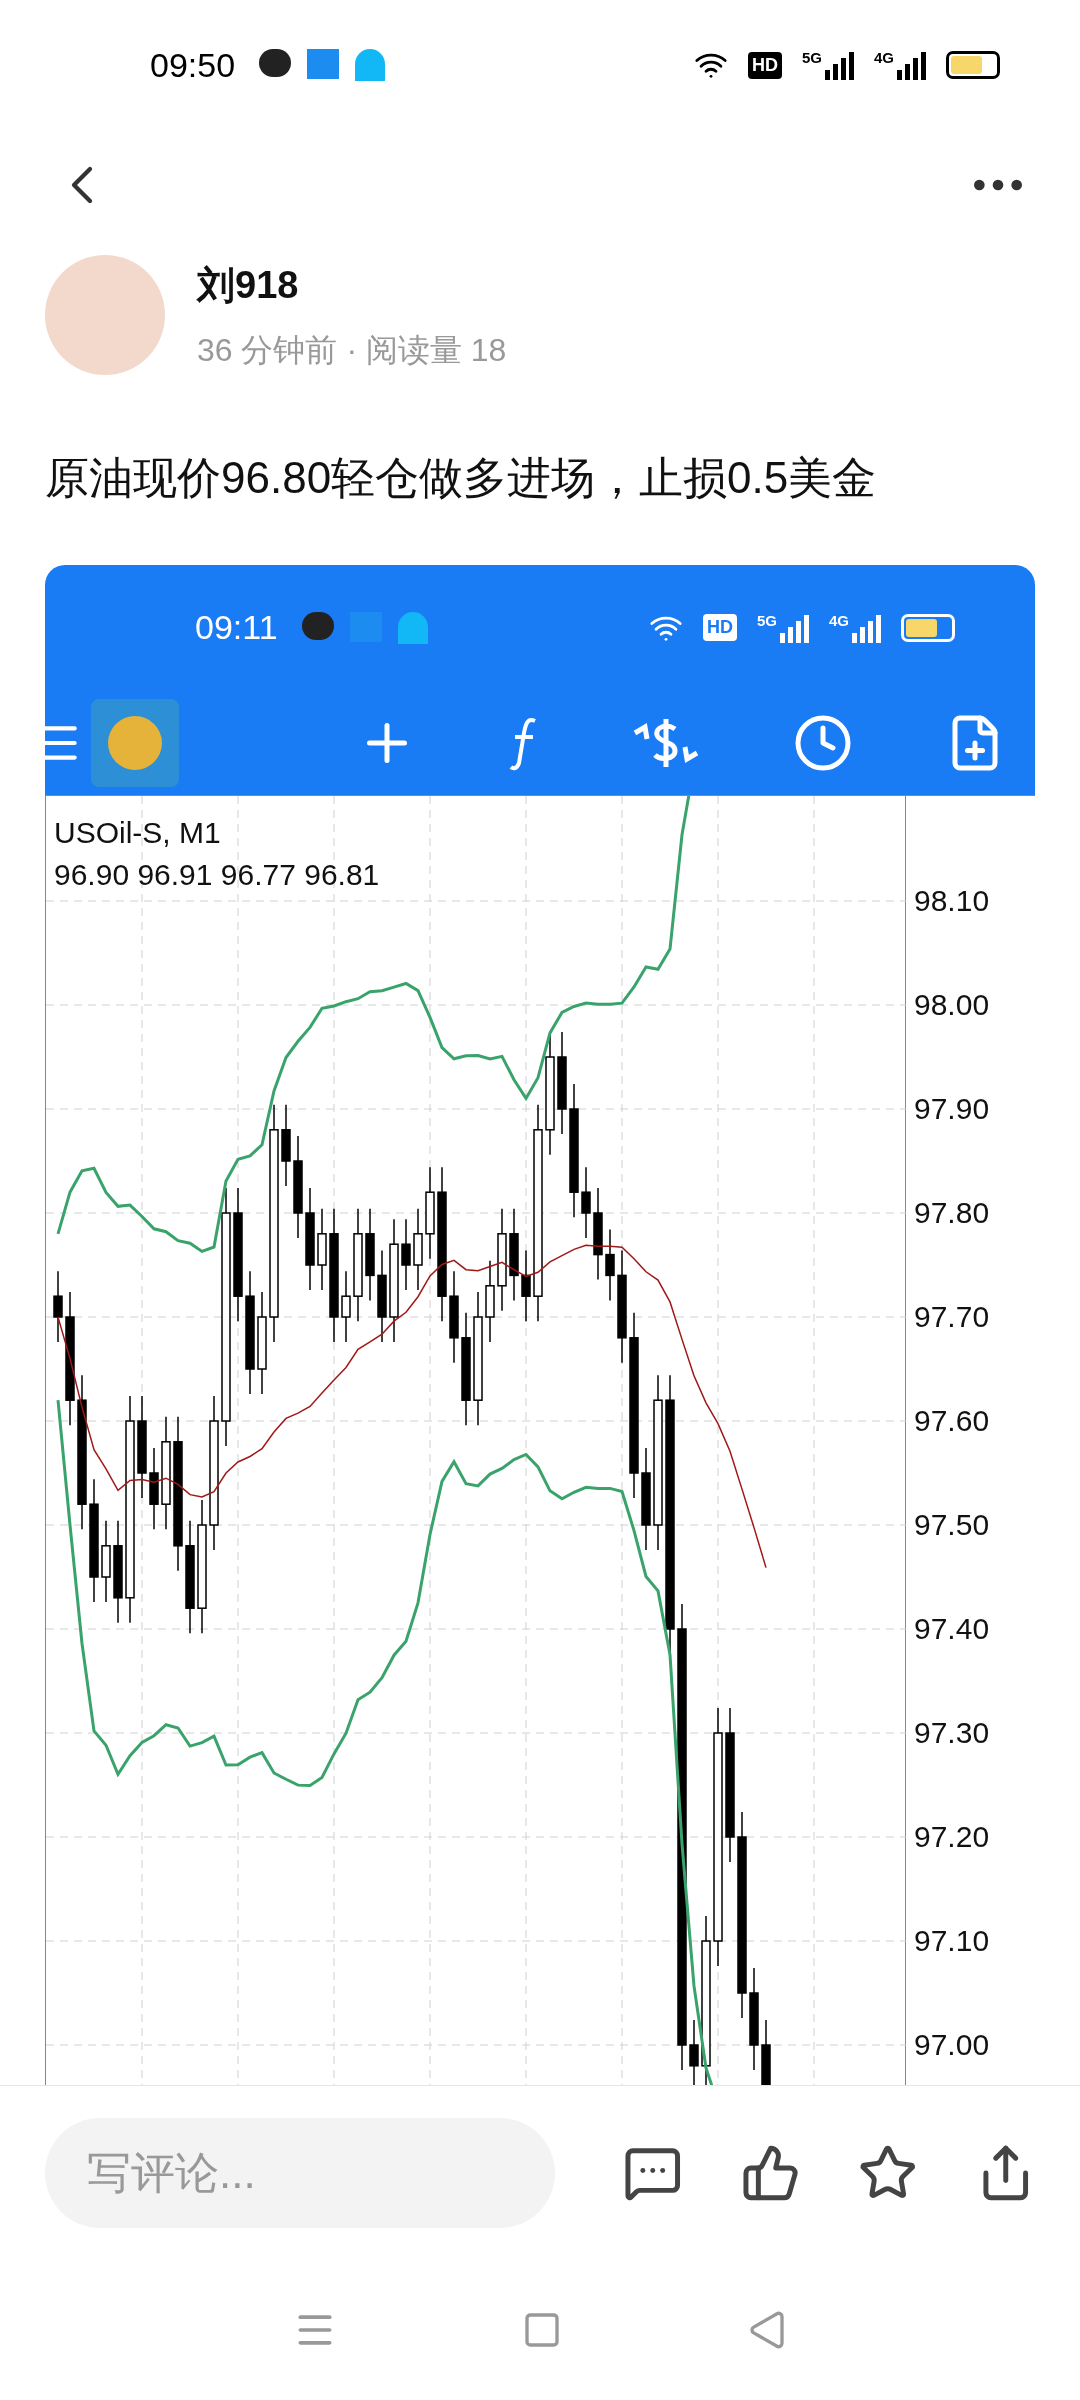 The width and height of the screenshot is (1080, 2400). Describe the element at coordinates (952, 1837) in the screenshot. I see `price-label: 97.20` at that location.